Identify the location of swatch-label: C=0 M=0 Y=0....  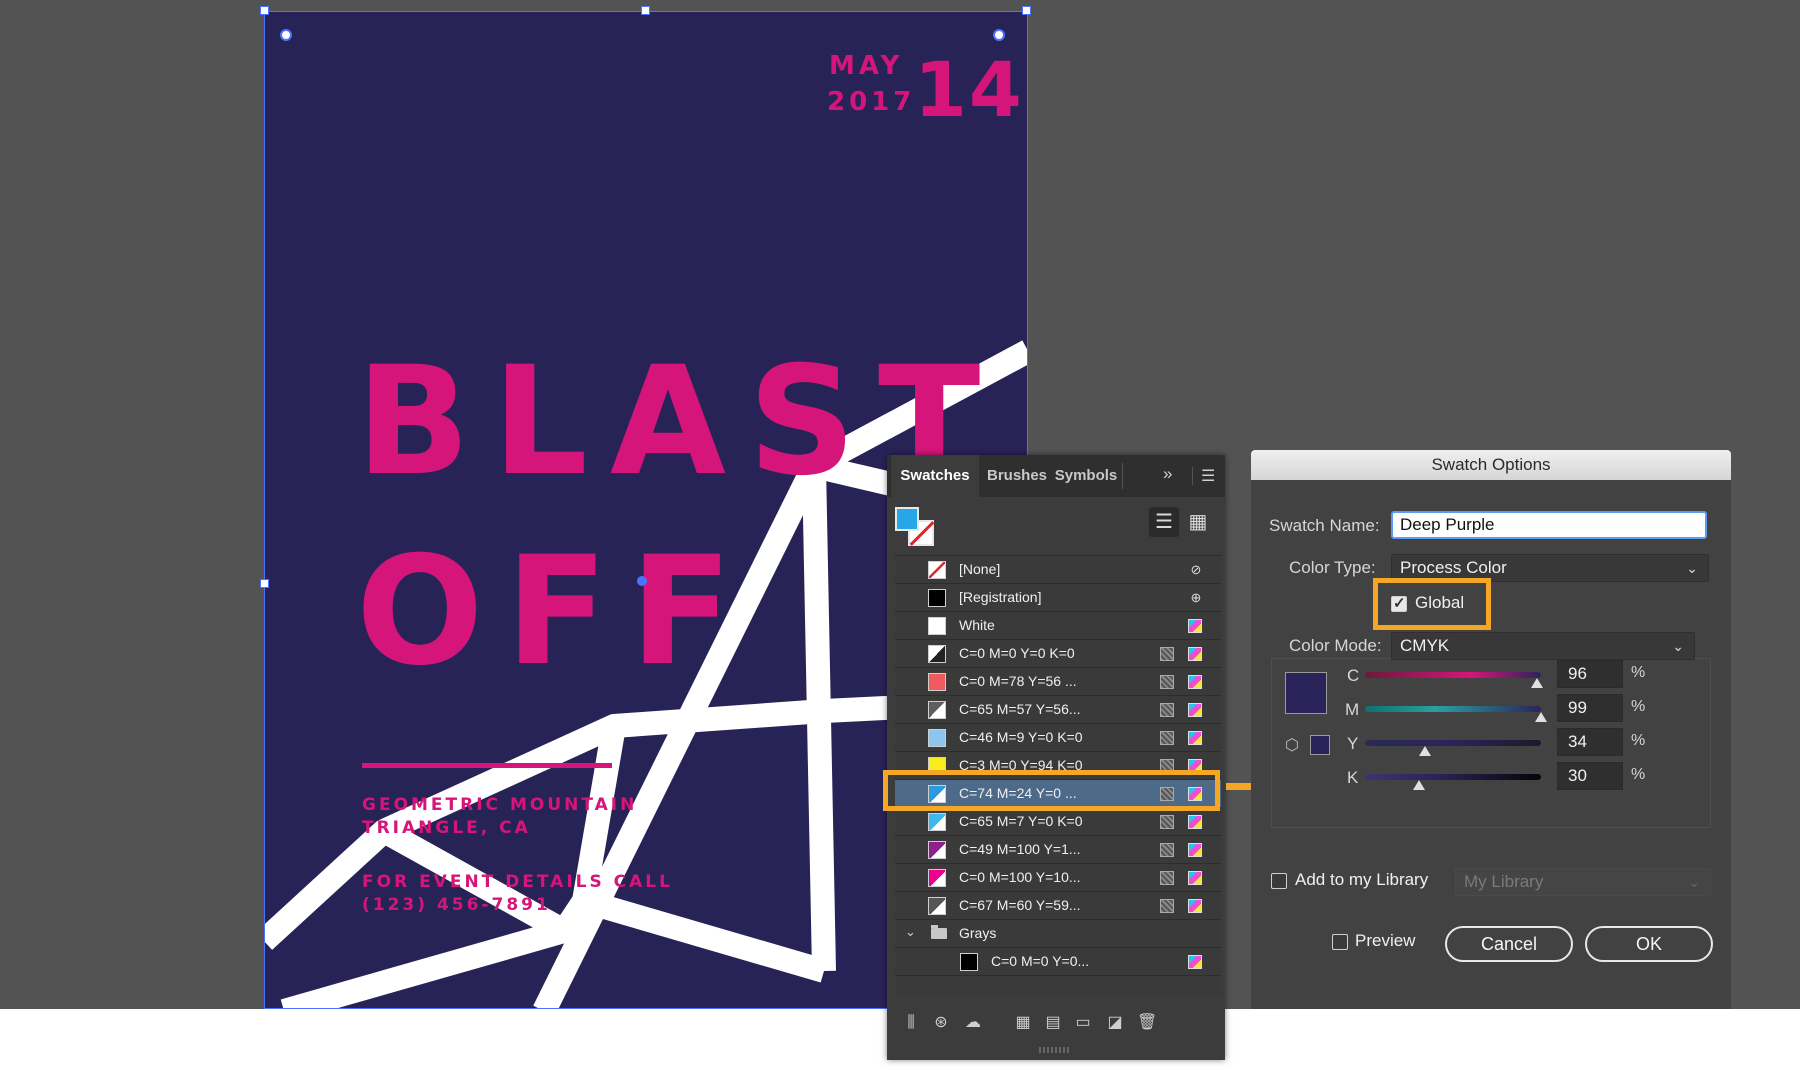
(1040, 961).